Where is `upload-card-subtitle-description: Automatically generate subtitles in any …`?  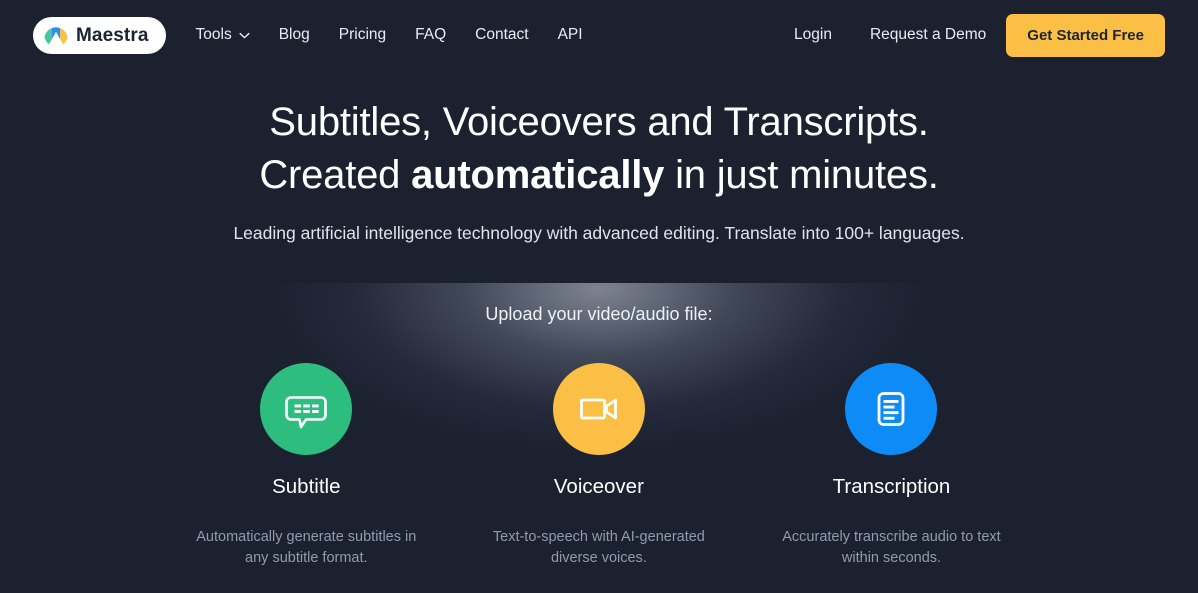
upload-card-subtitle-description: Automatically generate subtitles in any … is located at coordinates (306, 547).